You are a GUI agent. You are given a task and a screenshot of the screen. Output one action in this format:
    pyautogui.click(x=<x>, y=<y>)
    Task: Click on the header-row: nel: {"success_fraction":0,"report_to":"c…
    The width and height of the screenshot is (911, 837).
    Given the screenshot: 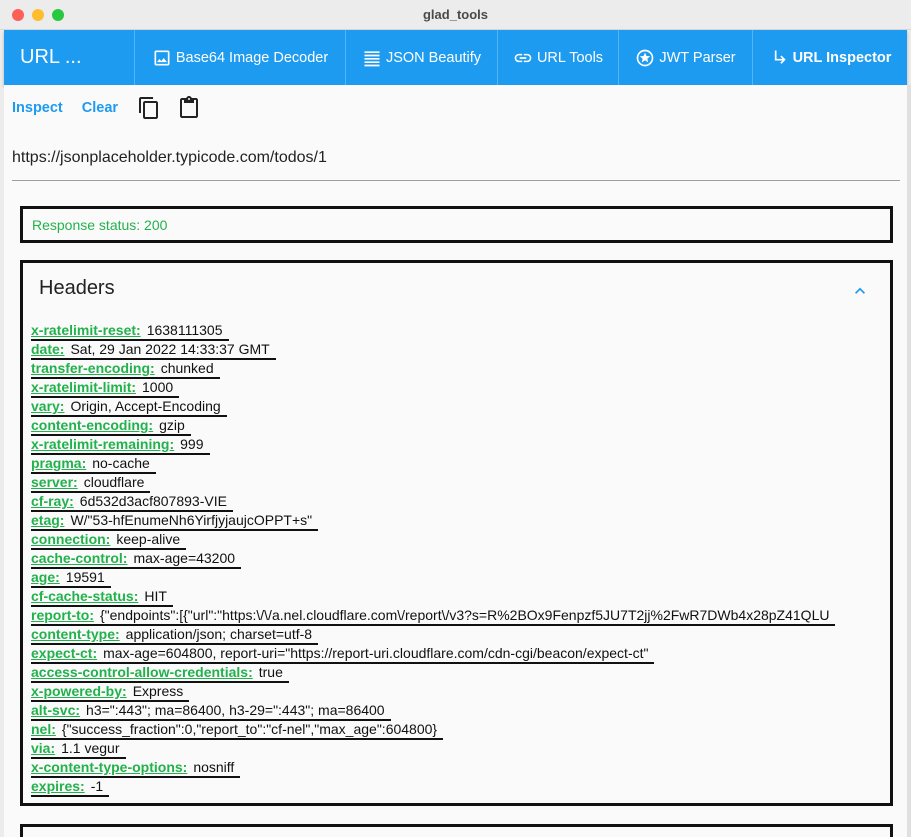 What is the action you would take?
    pyautogui.click(x=237, y=730)
    